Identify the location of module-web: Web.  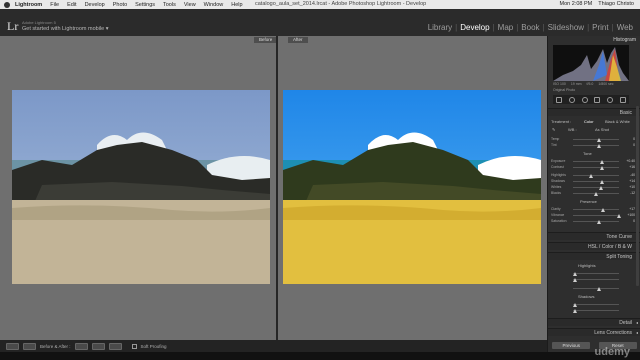
(625, 27).